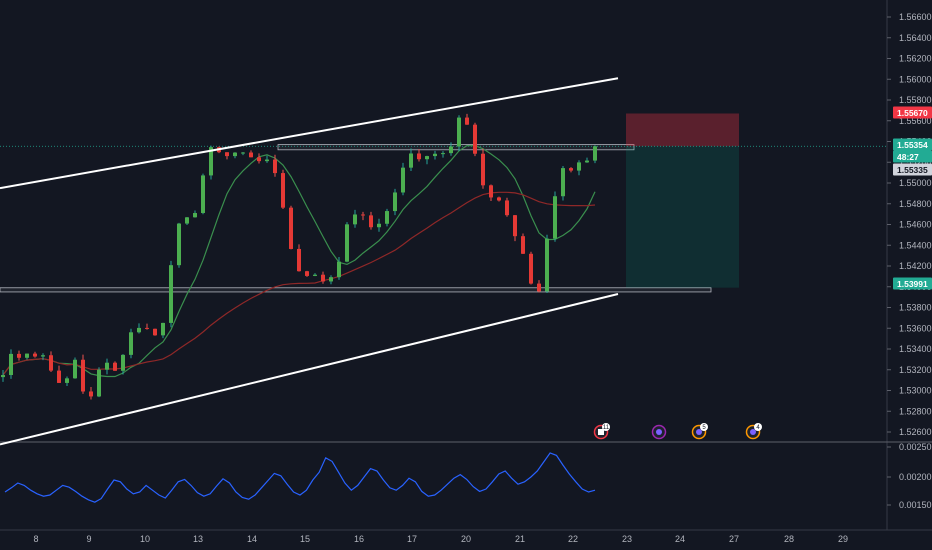  I want to click on time-tick-label: 16, so click(359, 539).